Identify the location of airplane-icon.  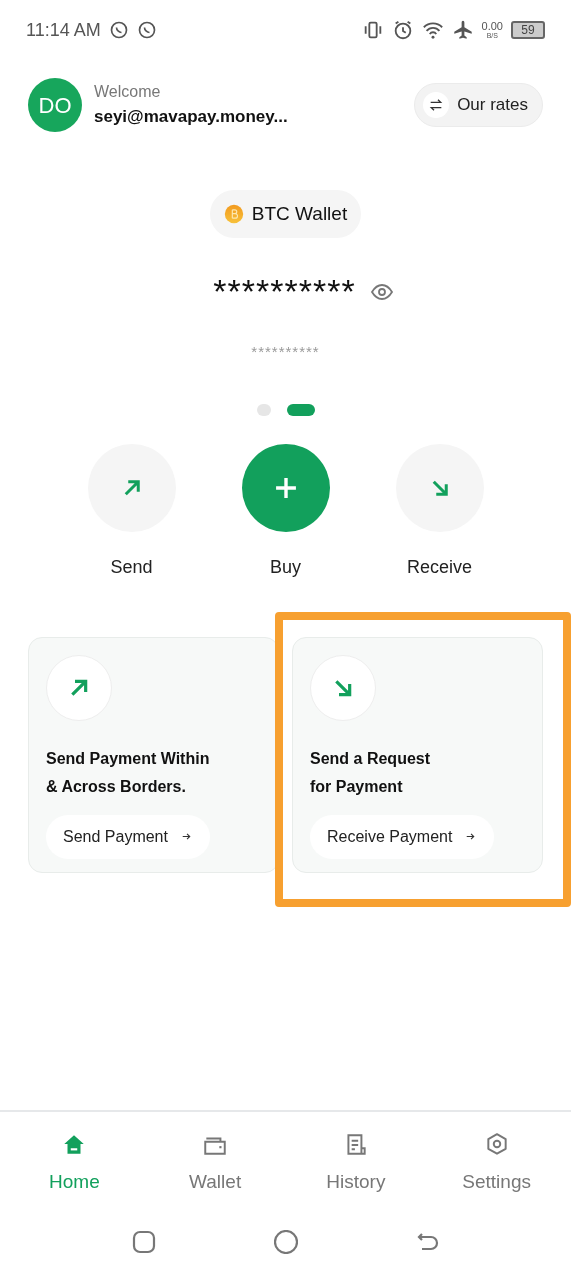
(462, 30).